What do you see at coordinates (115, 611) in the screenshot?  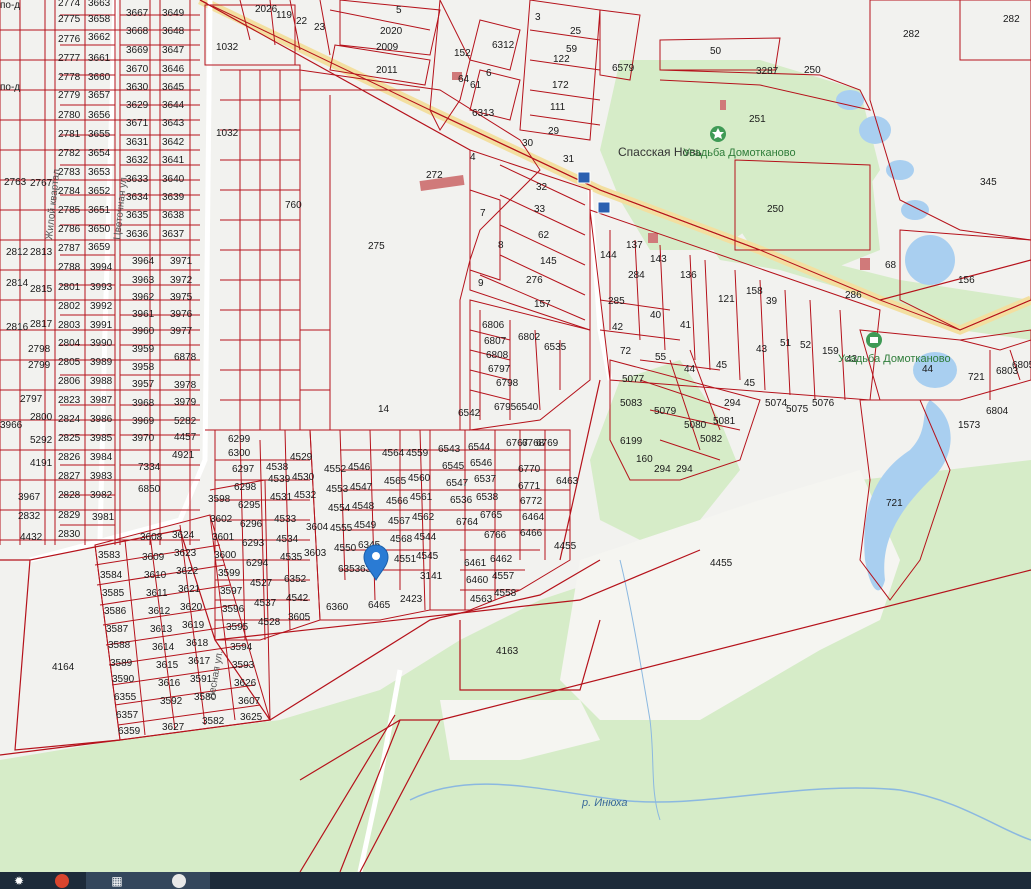 I see `parcel-label: 3586` at bounding box center [115, 611].